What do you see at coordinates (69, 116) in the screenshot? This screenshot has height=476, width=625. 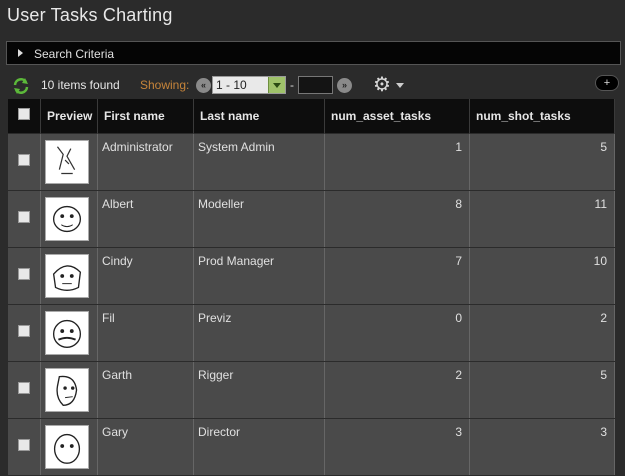 I see `column-header-preview: Preview` at bounding box center [69, 116].